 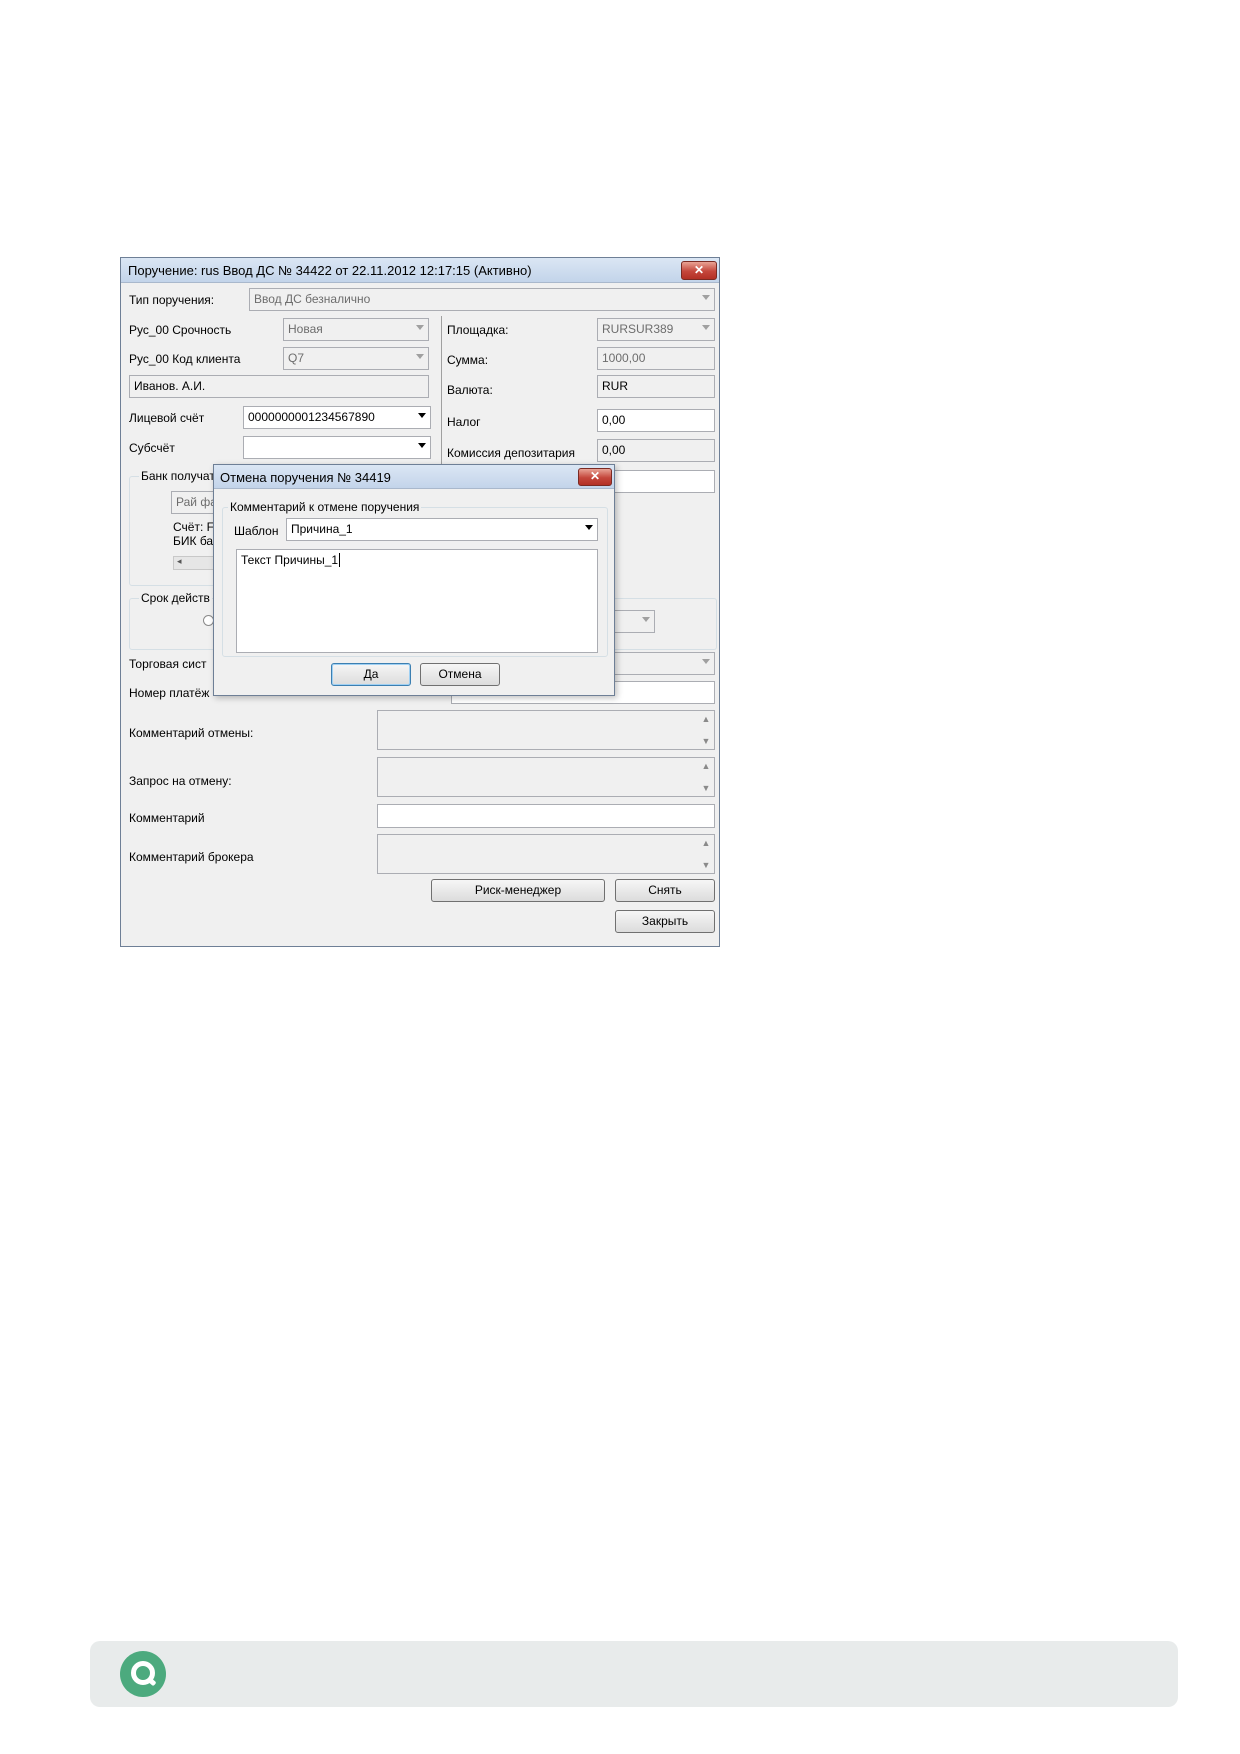 I want to click on urgency-label: Рус_00 Срочность, so click(x=180, y=330).